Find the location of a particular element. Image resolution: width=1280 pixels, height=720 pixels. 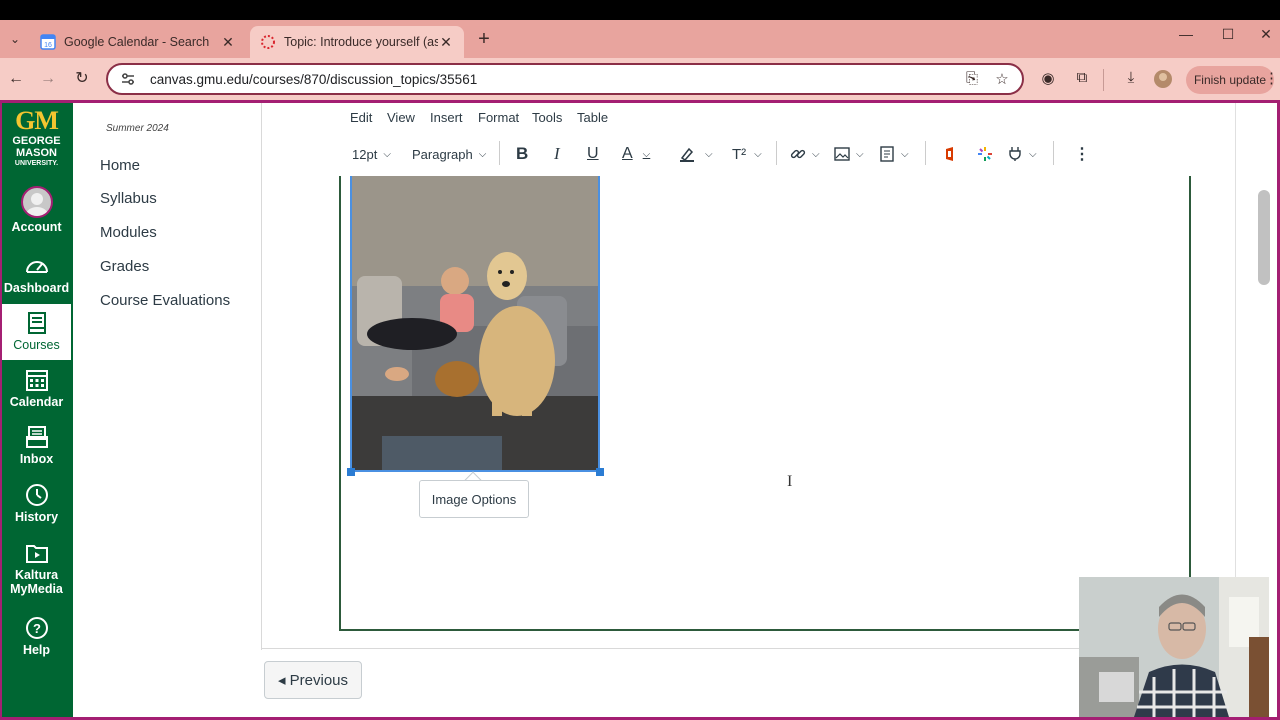

tab-google-calendar: 16 Google Calendar - Search ✕ is located at coordinates (138, 42).